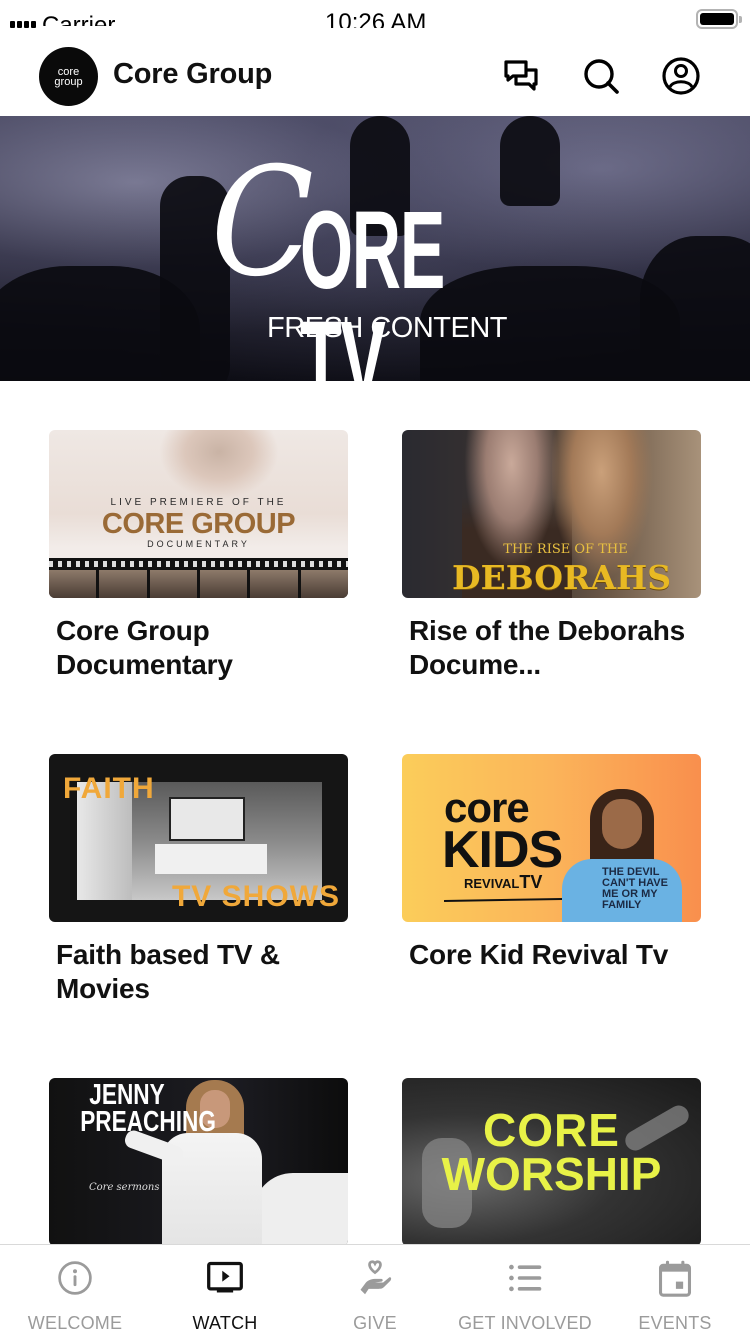  I want to click on hero-title-script: C, so click(262, 223).